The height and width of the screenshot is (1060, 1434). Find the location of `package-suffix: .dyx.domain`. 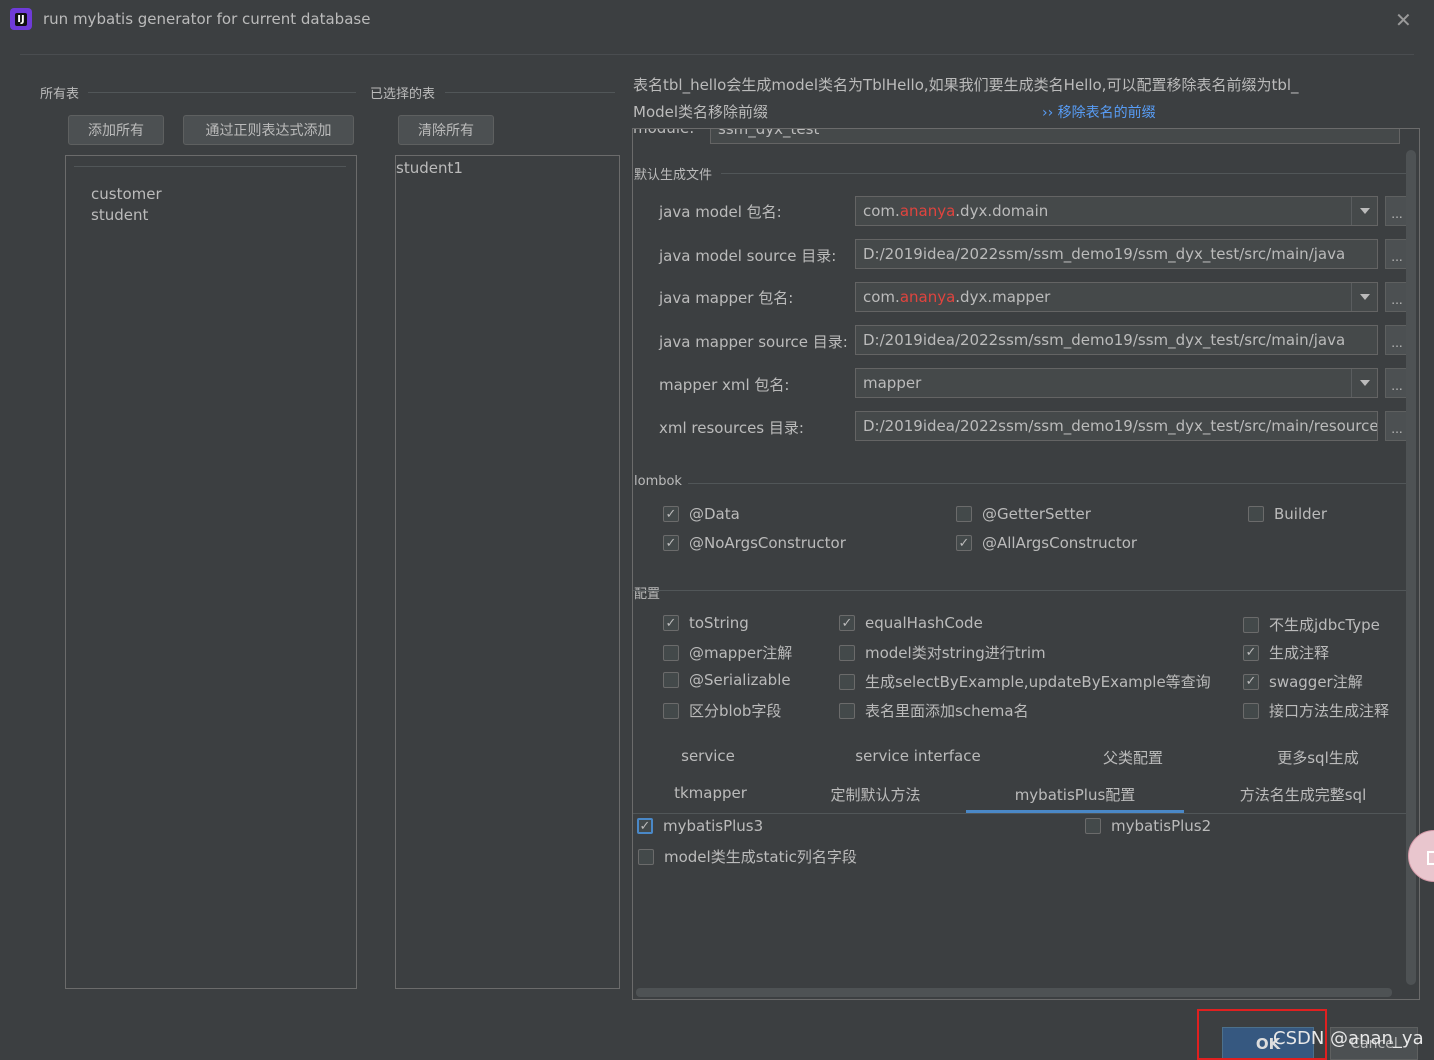

package-suffix: .dyx.domain is located at coordinates (1002, 211).